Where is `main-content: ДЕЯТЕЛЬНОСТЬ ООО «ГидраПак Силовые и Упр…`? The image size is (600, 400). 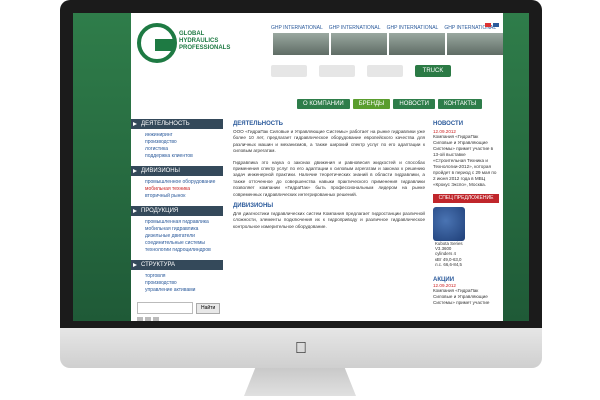 main-content: ДЕЯТЕЛЬНОСТЬ ООО «ГидраПак Силовые и Упр… is located at coordinates (329, 178).